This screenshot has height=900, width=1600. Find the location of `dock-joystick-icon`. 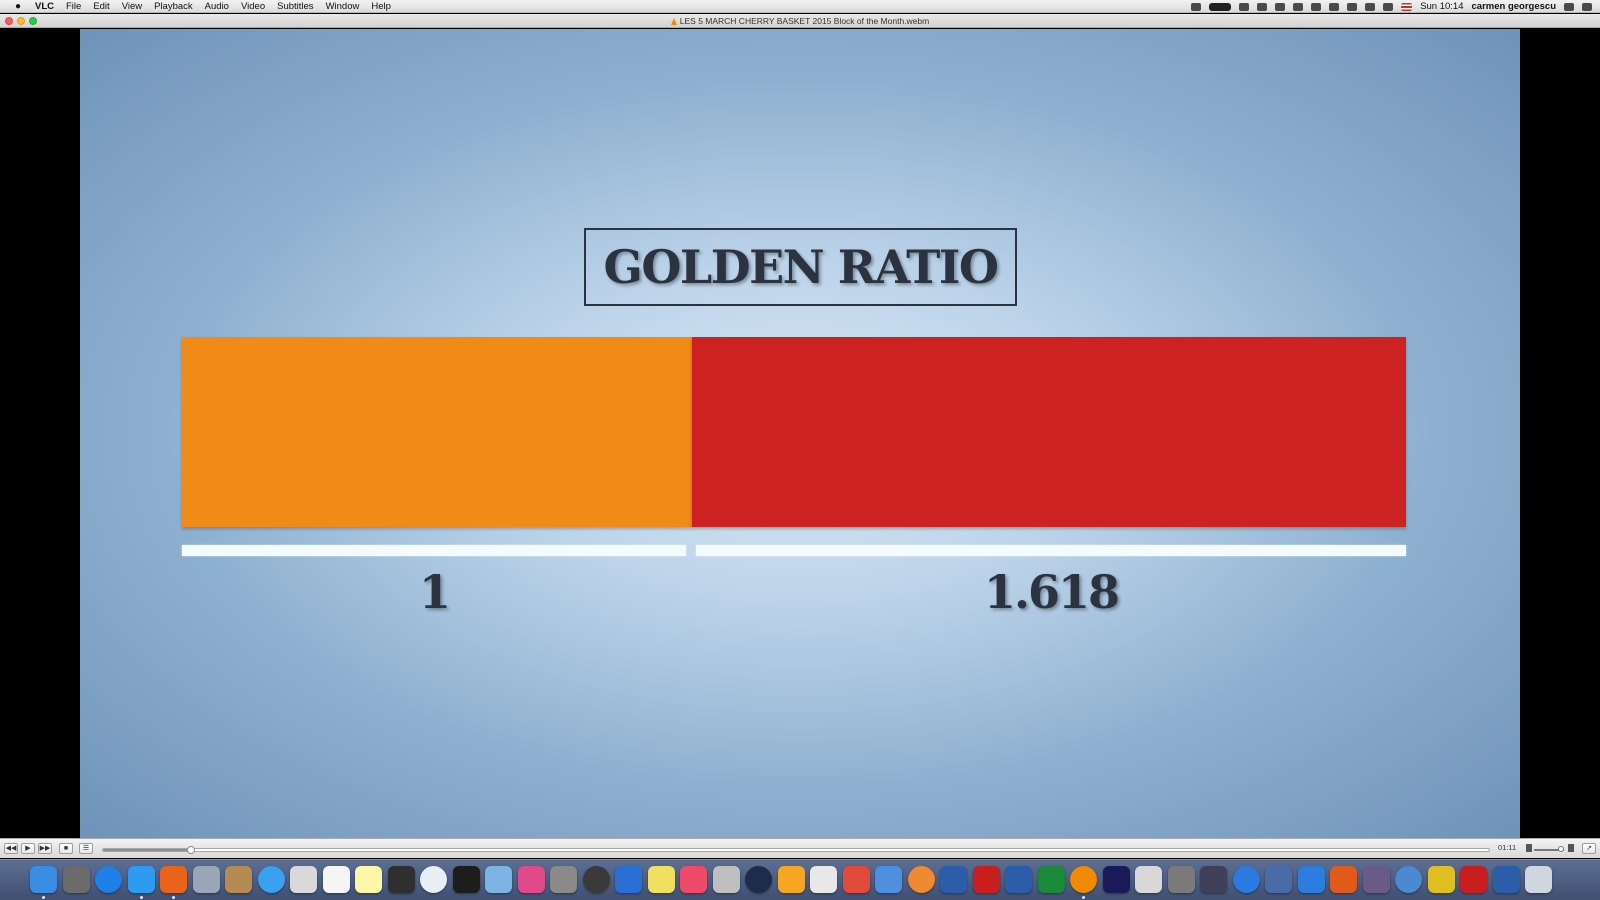

dock-joystick-icon is located at coordinates (856, 879).